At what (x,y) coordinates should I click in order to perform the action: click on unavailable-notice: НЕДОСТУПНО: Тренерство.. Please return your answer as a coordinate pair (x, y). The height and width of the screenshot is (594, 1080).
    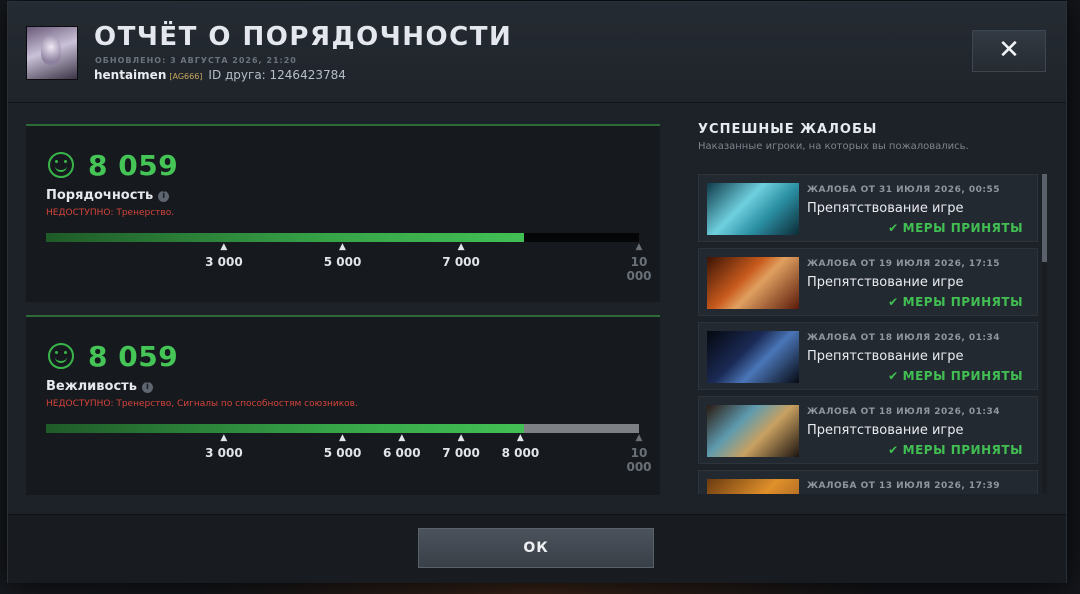
    Looking at the image, I should click on (110, 213).